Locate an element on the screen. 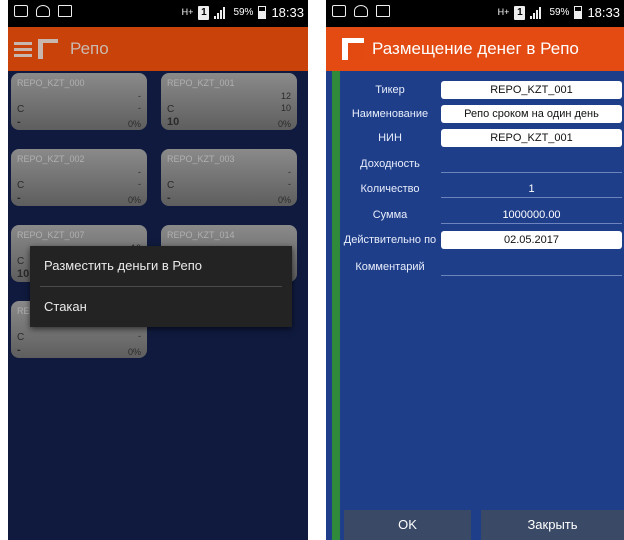  ok-button: OK is located at coordinates (407, 525).